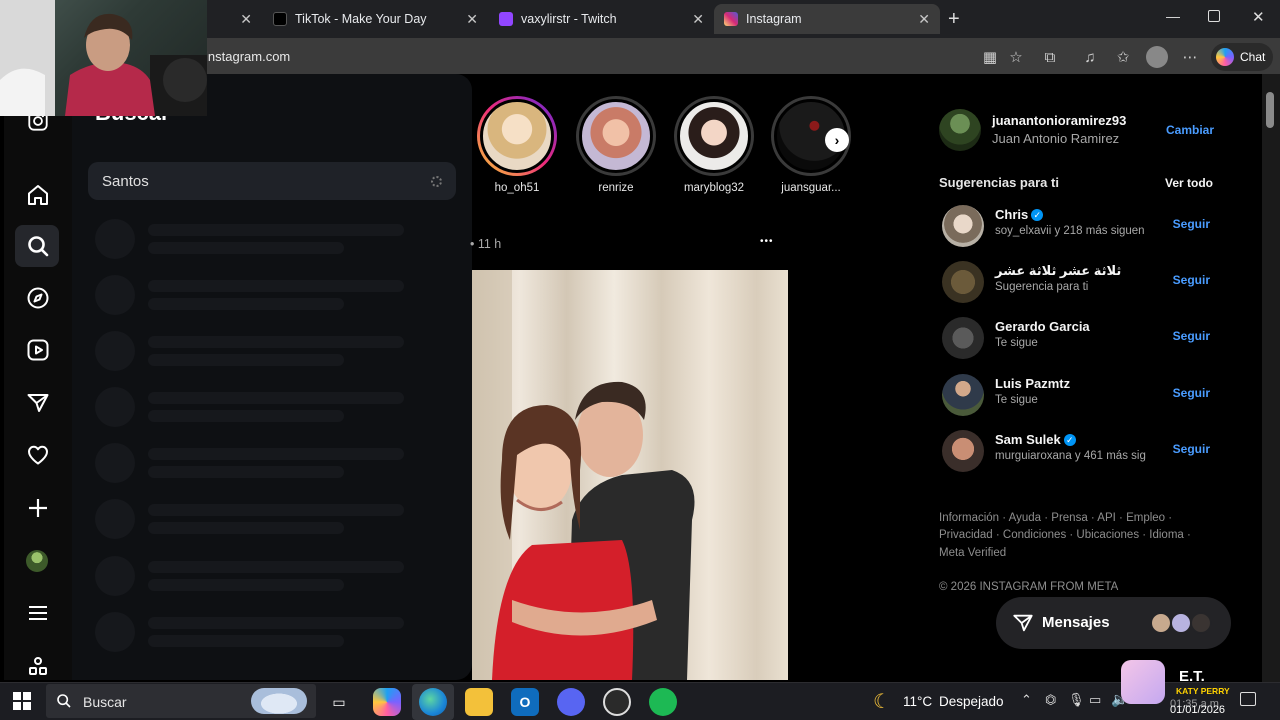  I want to click on menu-icon, so click(38, 613).